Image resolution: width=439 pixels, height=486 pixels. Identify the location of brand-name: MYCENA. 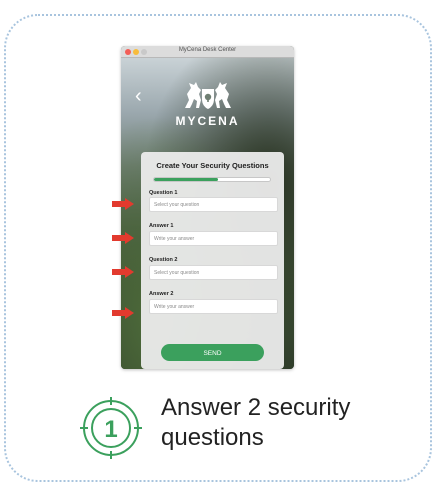
(207, 121).